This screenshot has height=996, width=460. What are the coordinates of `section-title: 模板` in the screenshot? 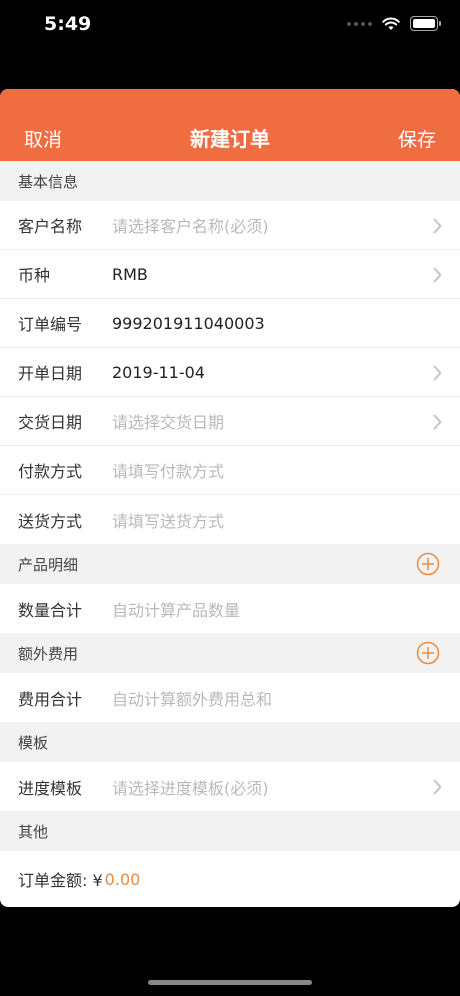 It's located at (33, 742).